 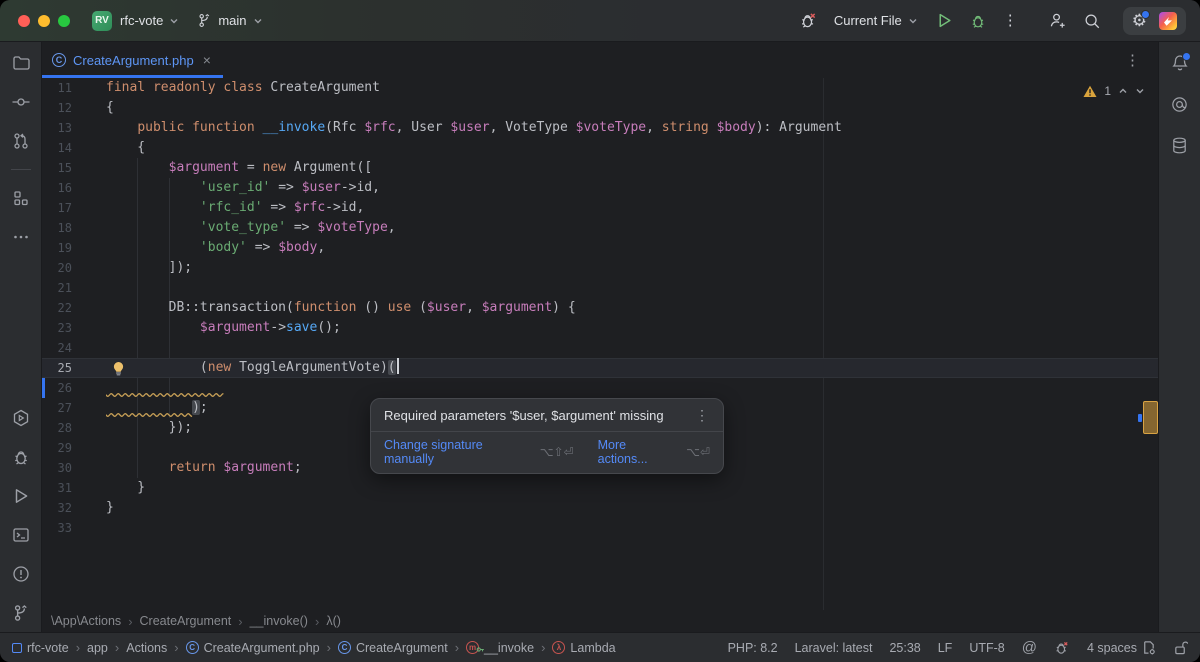 I want to click on line-number: 18, so click(x=74, y=228).